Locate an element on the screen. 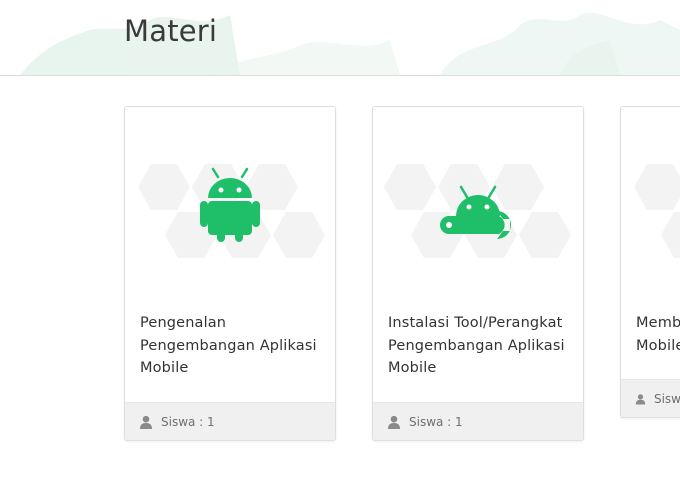 The width and height of the screenshot is (680, 479). android-wrench-icon is located at coordinates (475, 212).